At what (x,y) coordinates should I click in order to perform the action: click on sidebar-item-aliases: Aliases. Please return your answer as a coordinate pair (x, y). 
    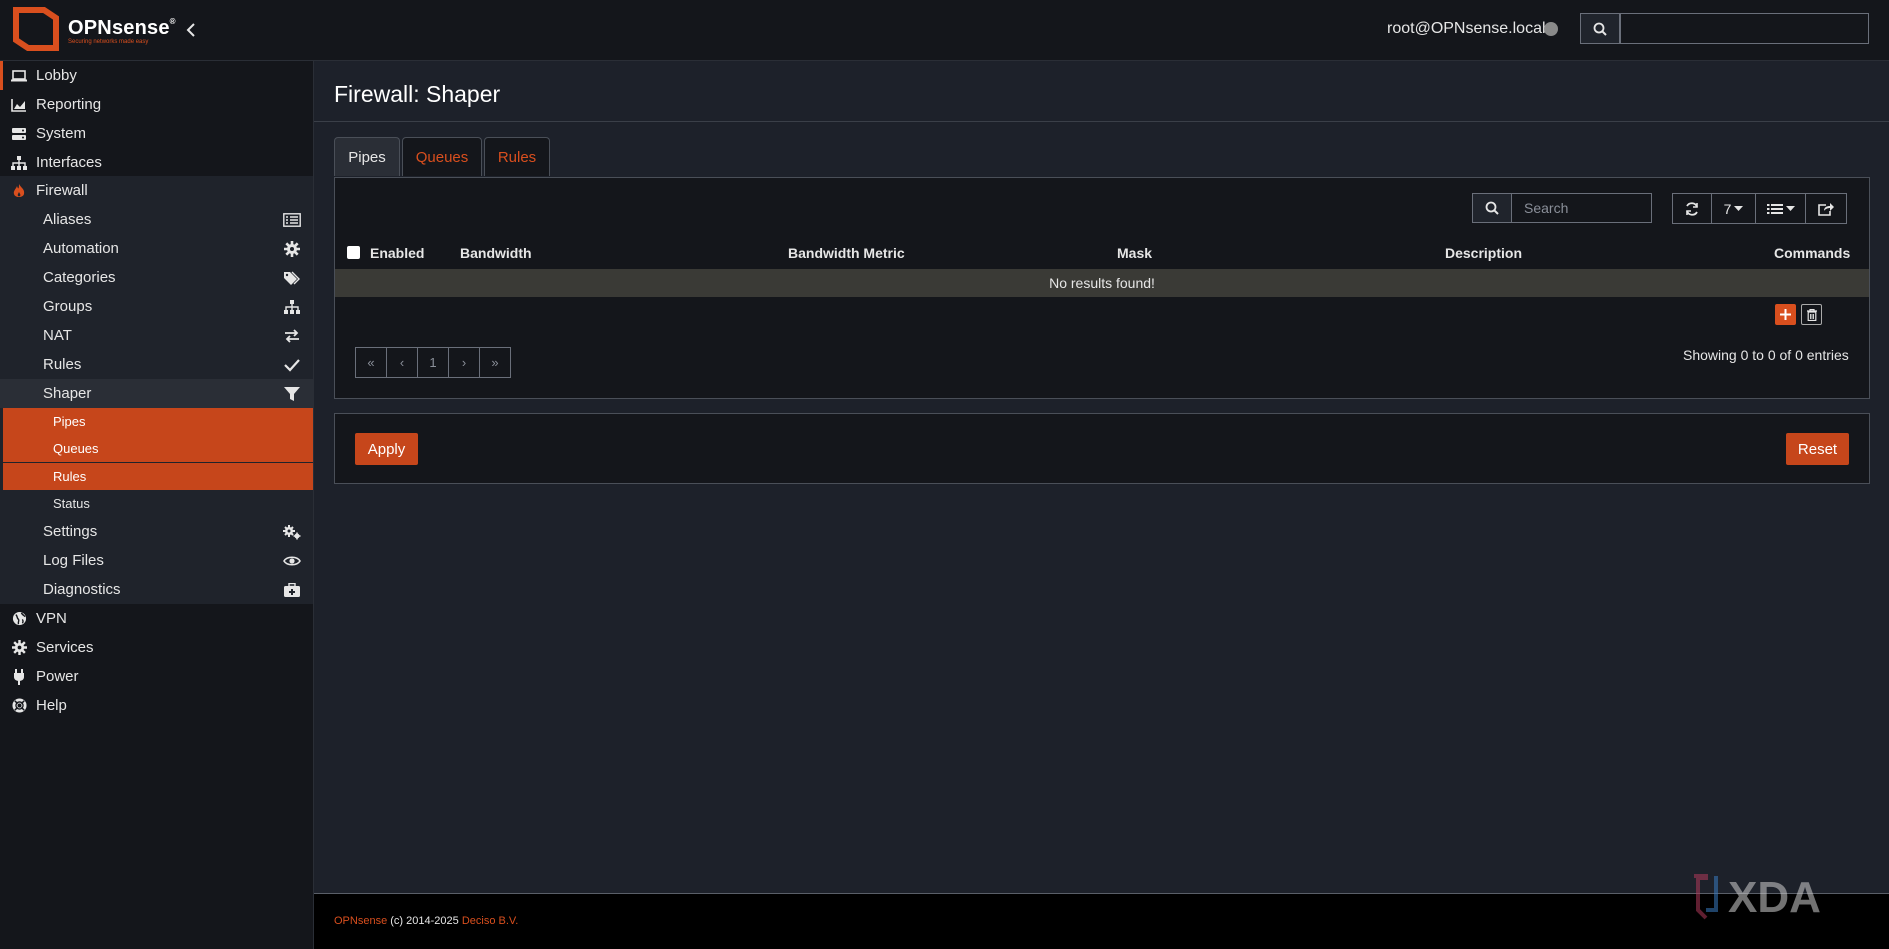
    Looking at the image, I should click on (156, 219).